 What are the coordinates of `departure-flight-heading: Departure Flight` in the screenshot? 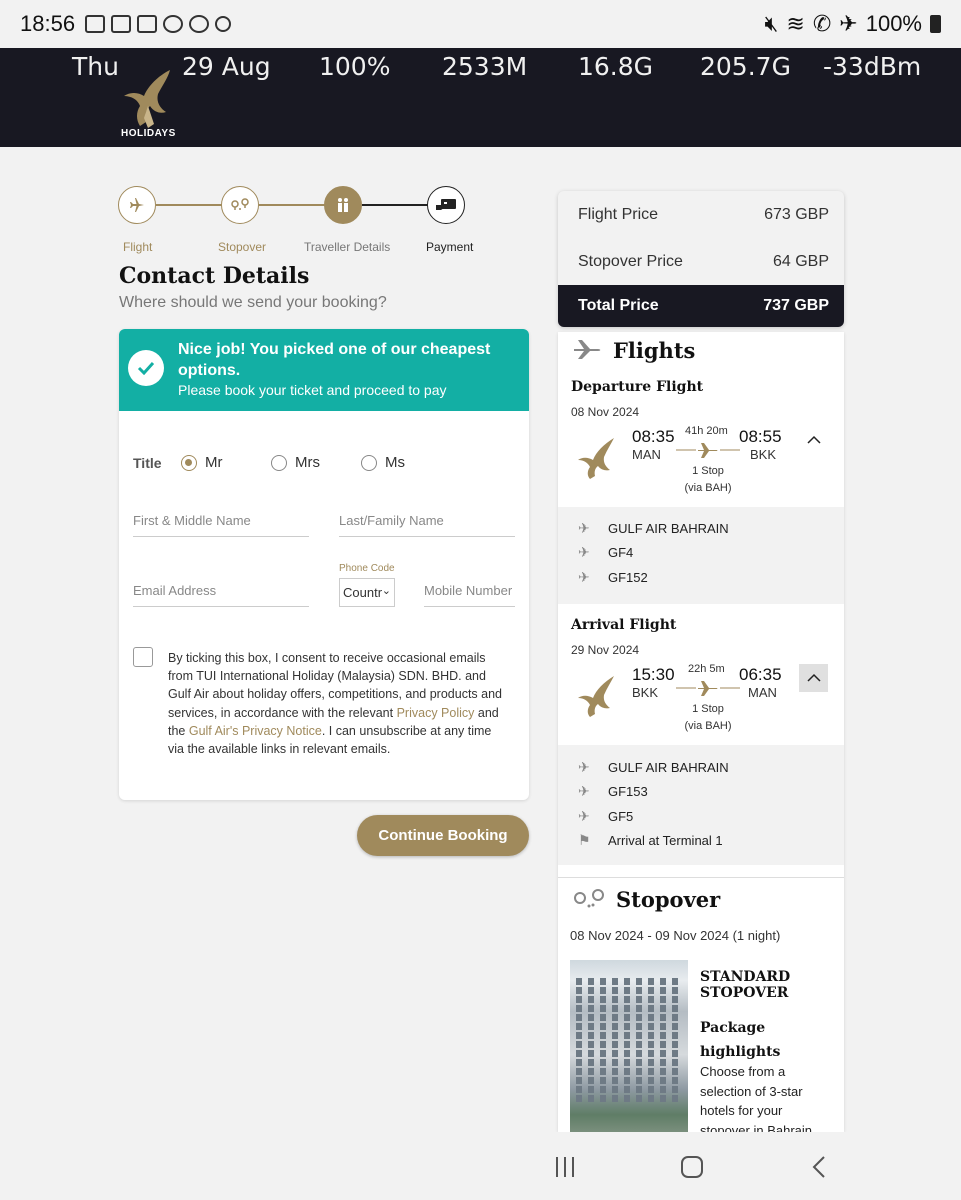 It's located at (637, 387).